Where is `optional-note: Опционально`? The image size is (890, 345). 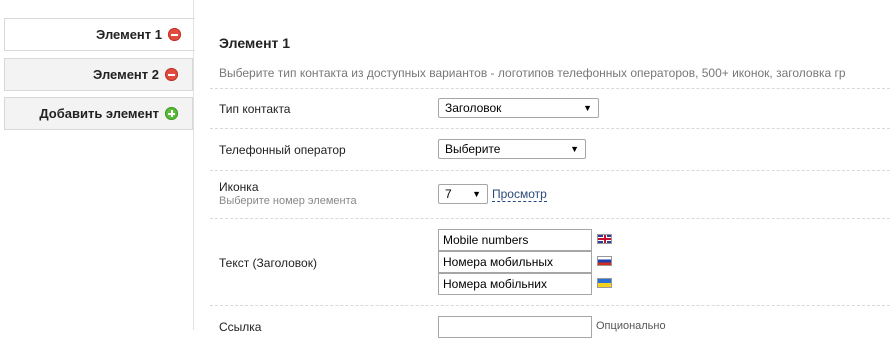 optional-note: Опционально is located at coordinates (631, 326).